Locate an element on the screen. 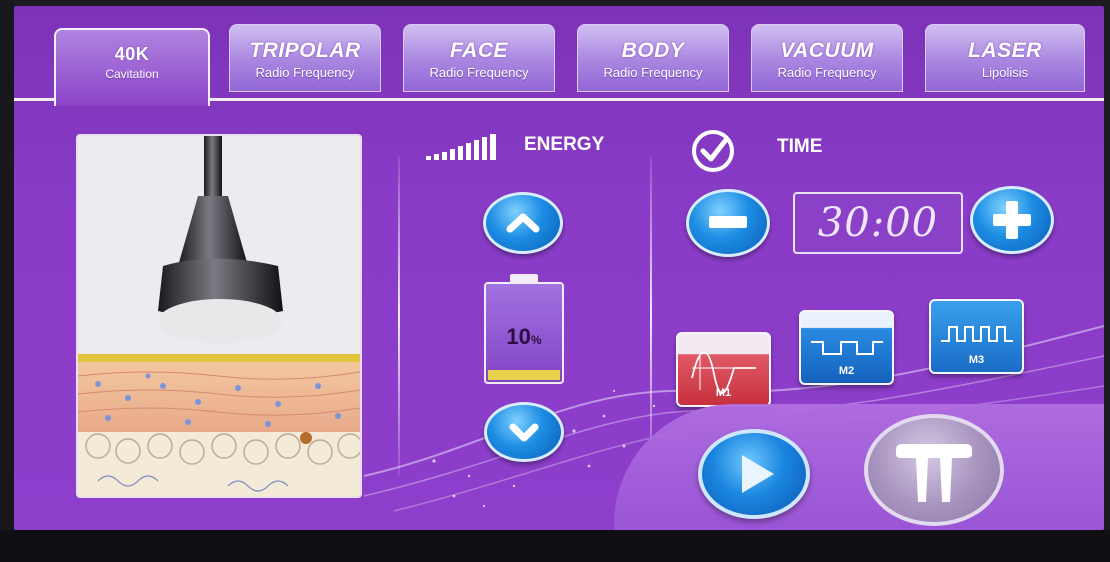  plus-icon is located at coordinates (1012, 220).